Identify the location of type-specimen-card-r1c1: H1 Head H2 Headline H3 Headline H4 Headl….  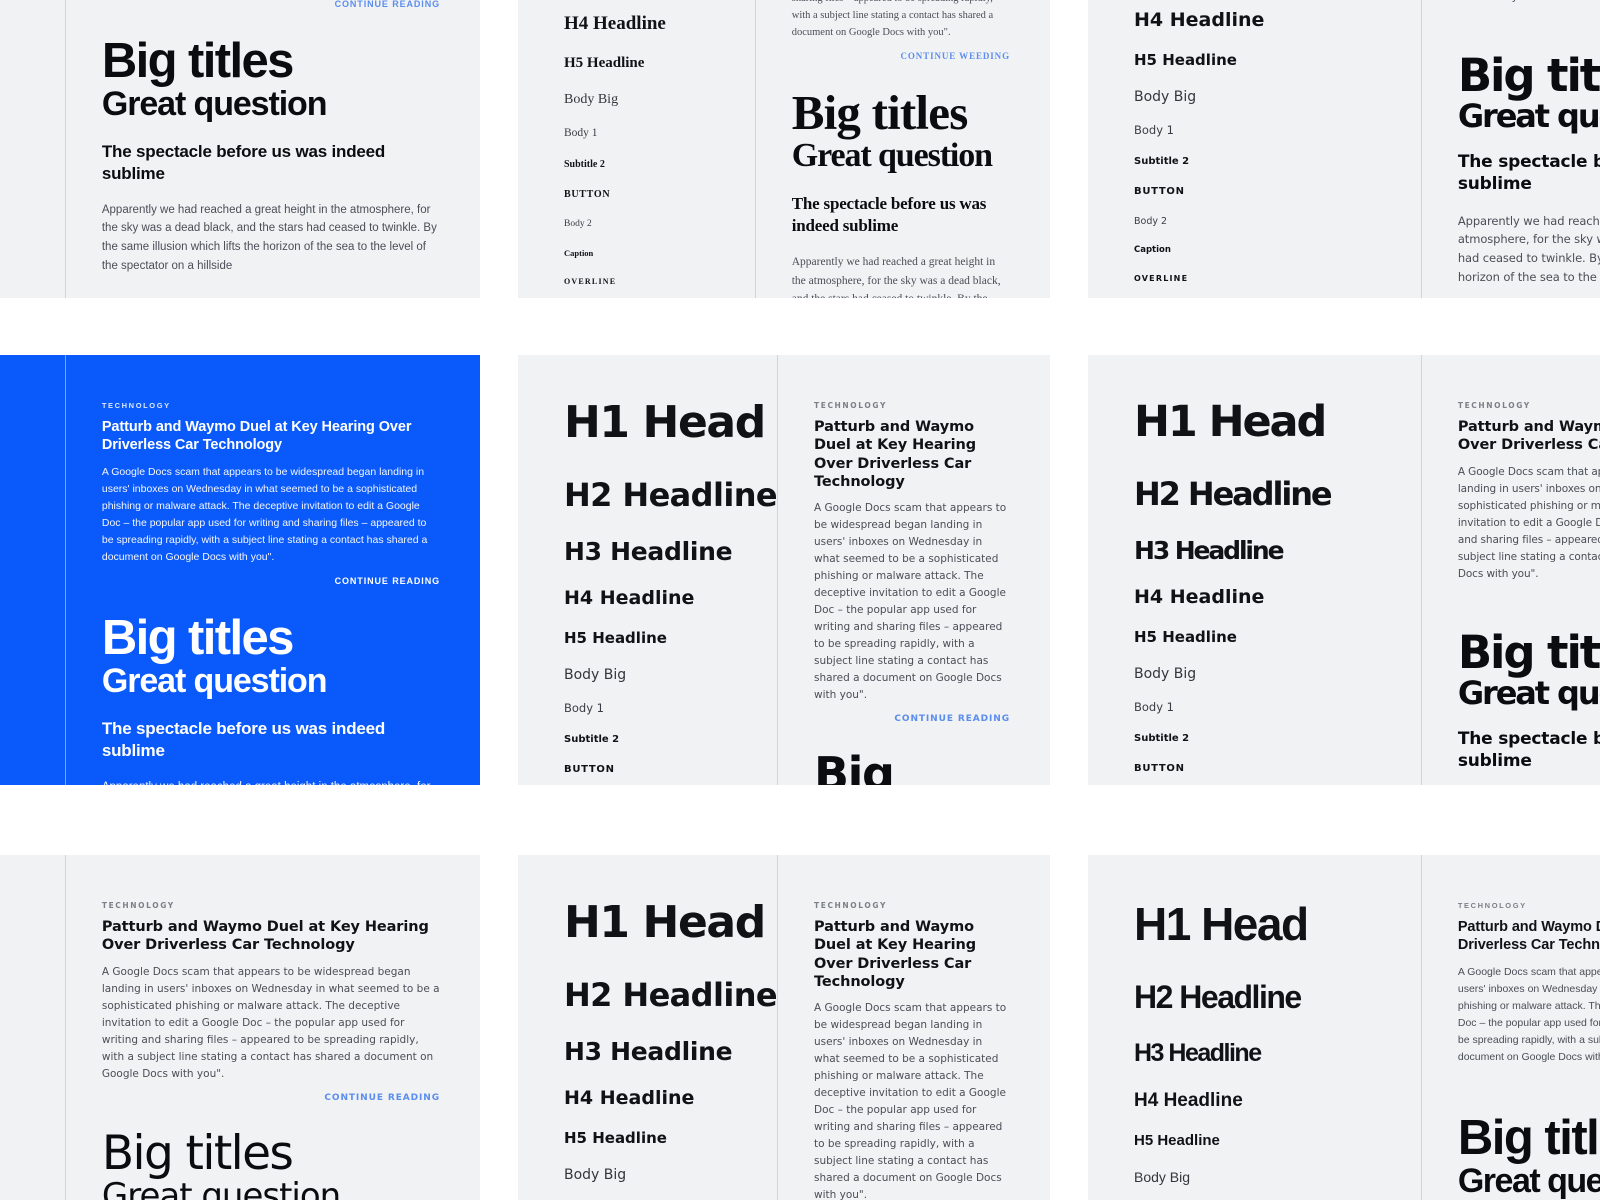
(240, 149).